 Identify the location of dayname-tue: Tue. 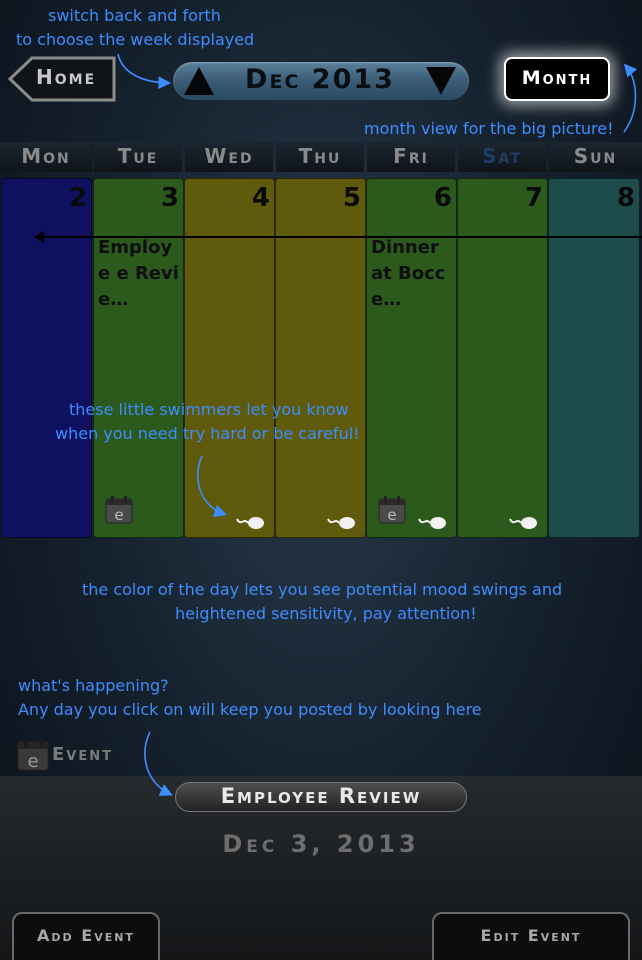
(138, 157).